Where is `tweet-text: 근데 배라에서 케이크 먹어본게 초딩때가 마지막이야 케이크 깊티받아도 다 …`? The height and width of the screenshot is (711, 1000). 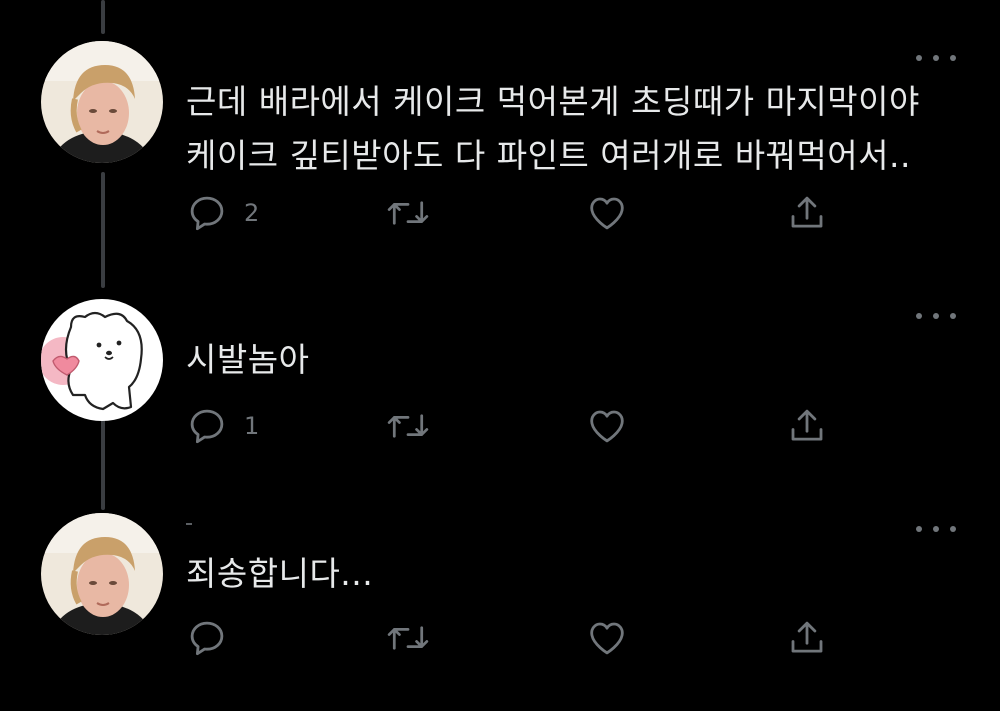
tweet-text: 근데 배라에서 케이크 먹어본게 초딩때가 마지막이야 케이크 깊티받아도 다 … is located at coordinates (553, 128).